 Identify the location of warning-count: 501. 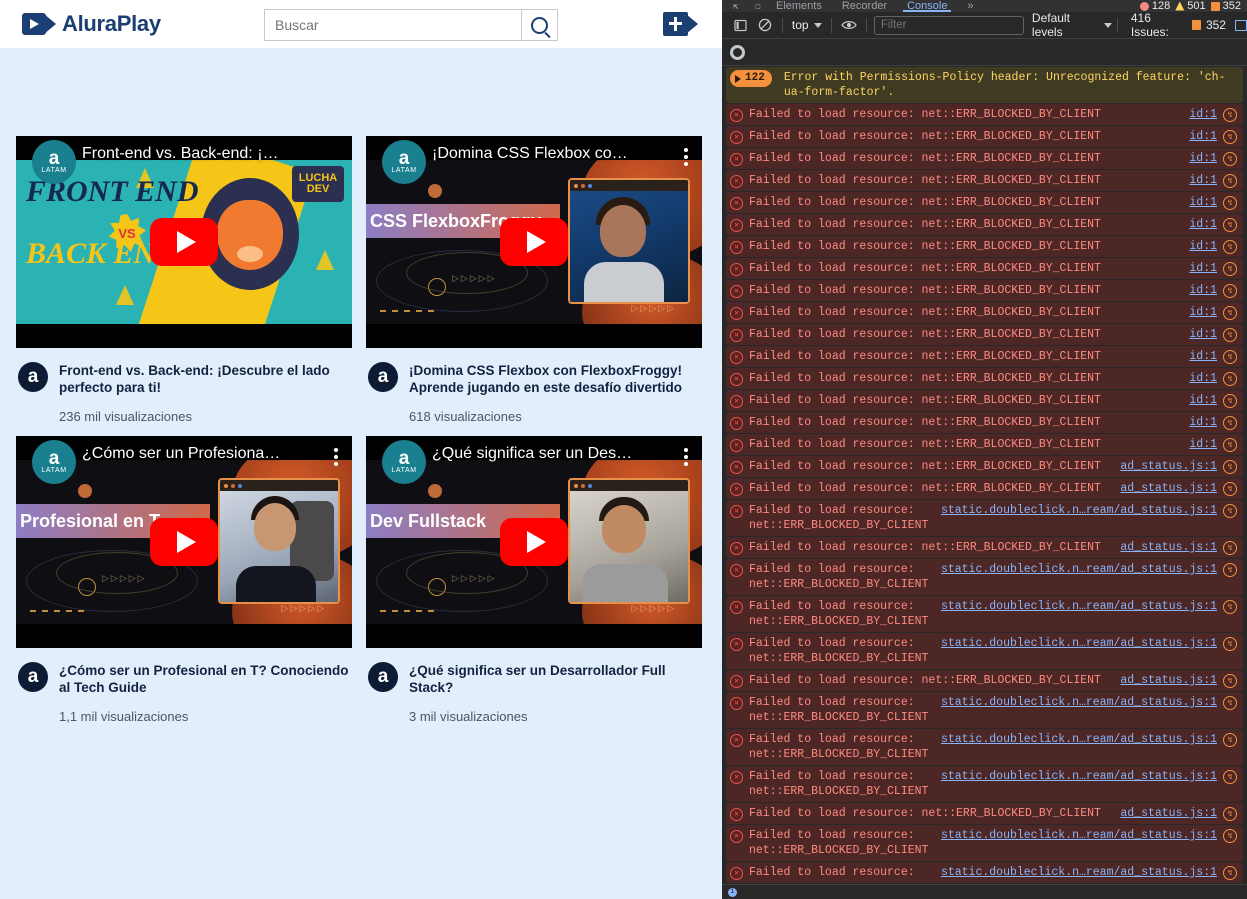
(1190, 6).